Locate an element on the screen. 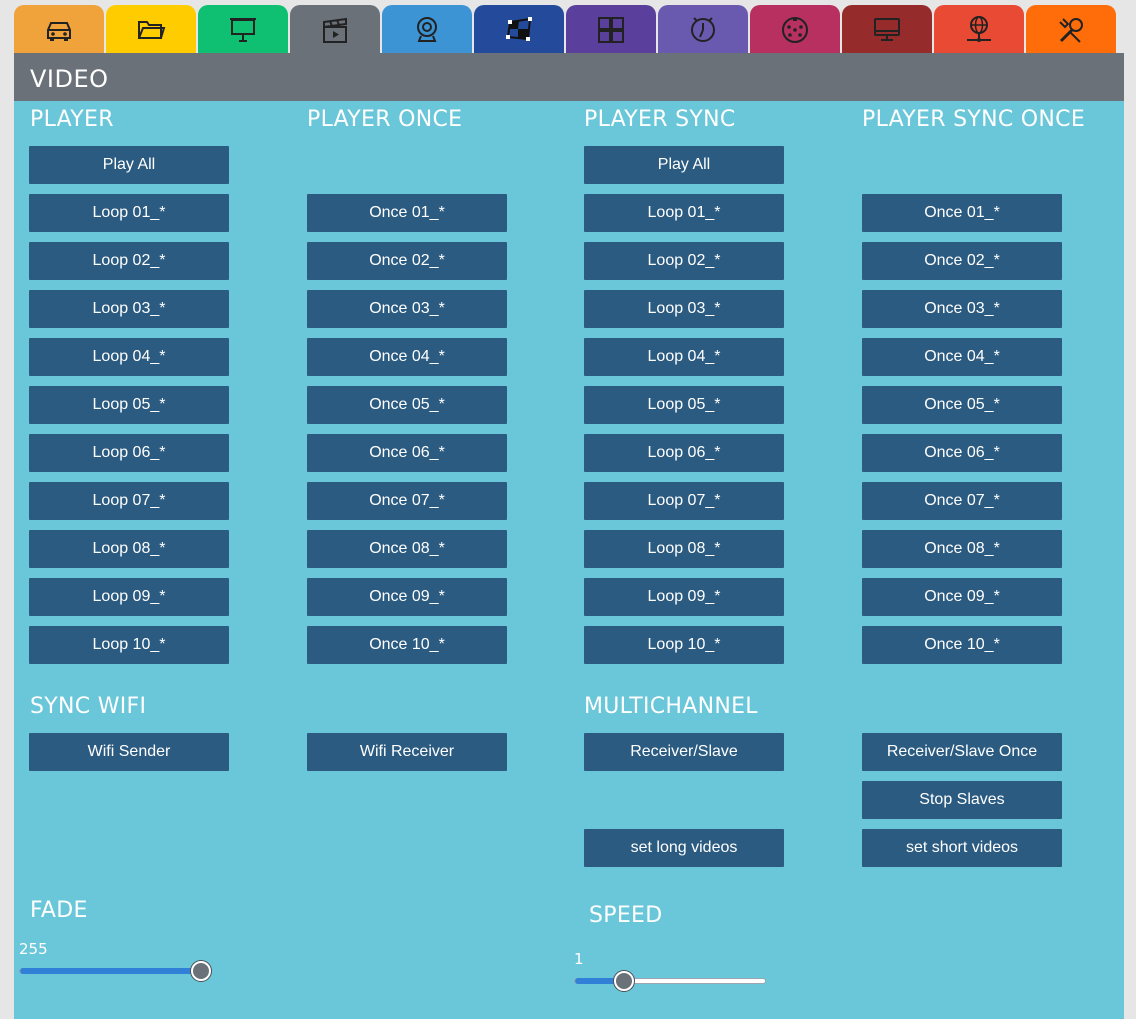 This screenshot has width=1136, height=1019. player-sync-loop-08-button: Loop 08_* is located at coordinates (684, 549).